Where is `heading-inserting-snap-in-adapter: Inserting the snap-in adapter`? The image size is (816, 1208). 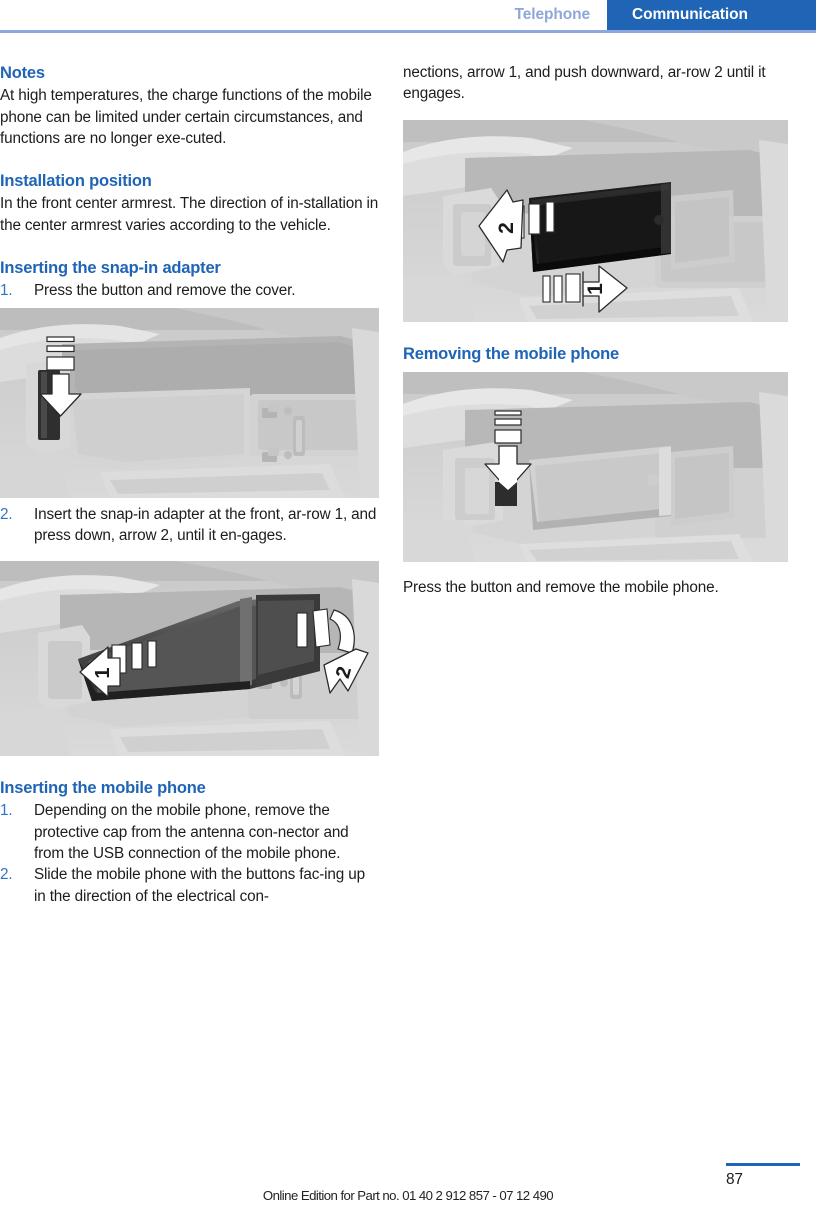
heading-inserting-snap-in-adapter: Inserting the snap-in adapter is located at coordinates (110, 268).